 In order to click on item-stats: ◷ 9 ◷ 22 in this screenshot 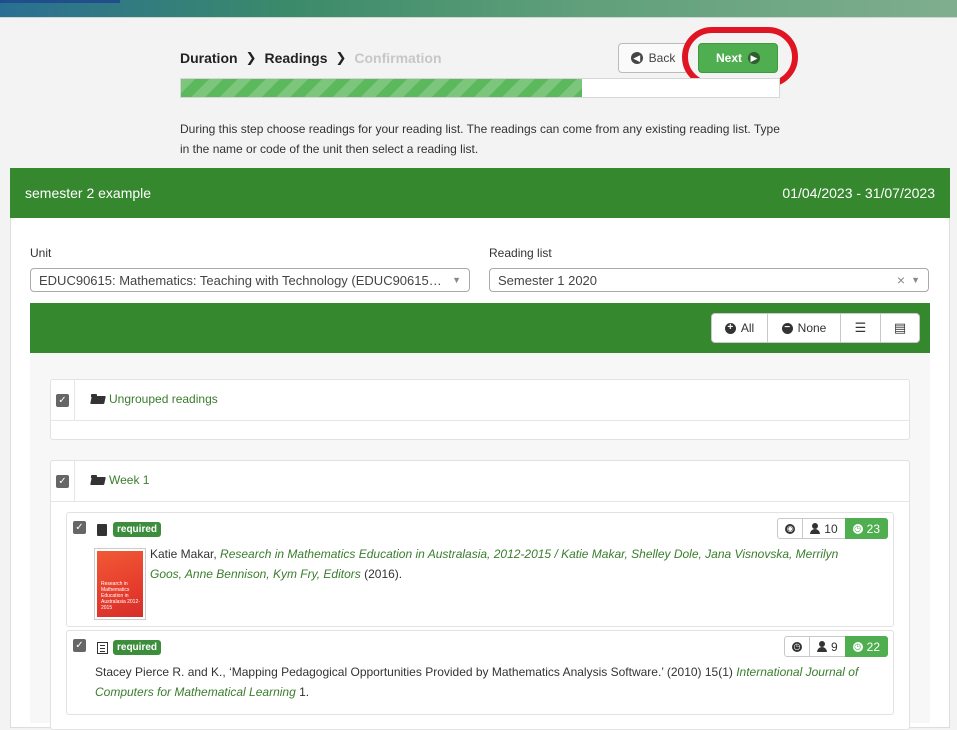, I will do `click(835, 646)`.